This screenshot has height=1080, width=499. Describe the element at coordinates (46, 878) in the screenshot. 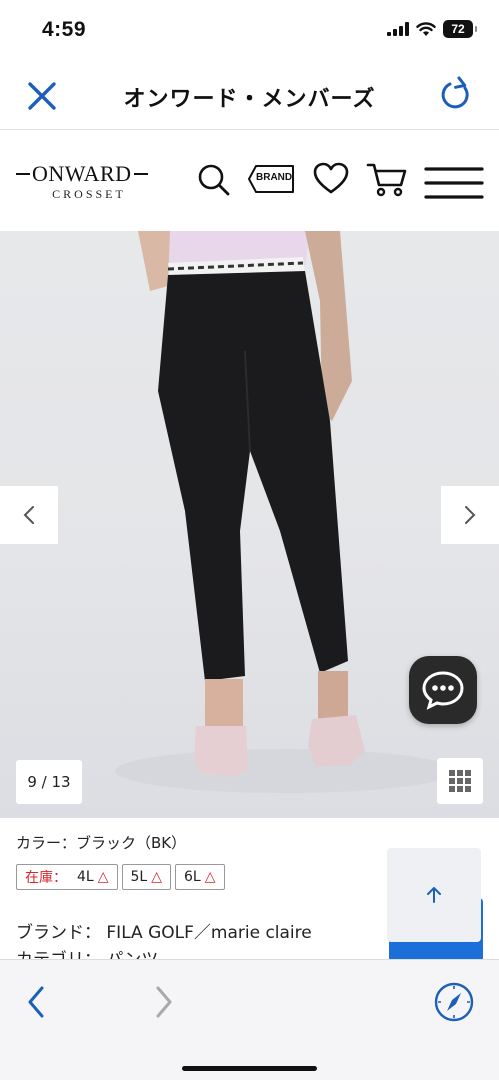

I see `stock-label: 在庫：` at that location.